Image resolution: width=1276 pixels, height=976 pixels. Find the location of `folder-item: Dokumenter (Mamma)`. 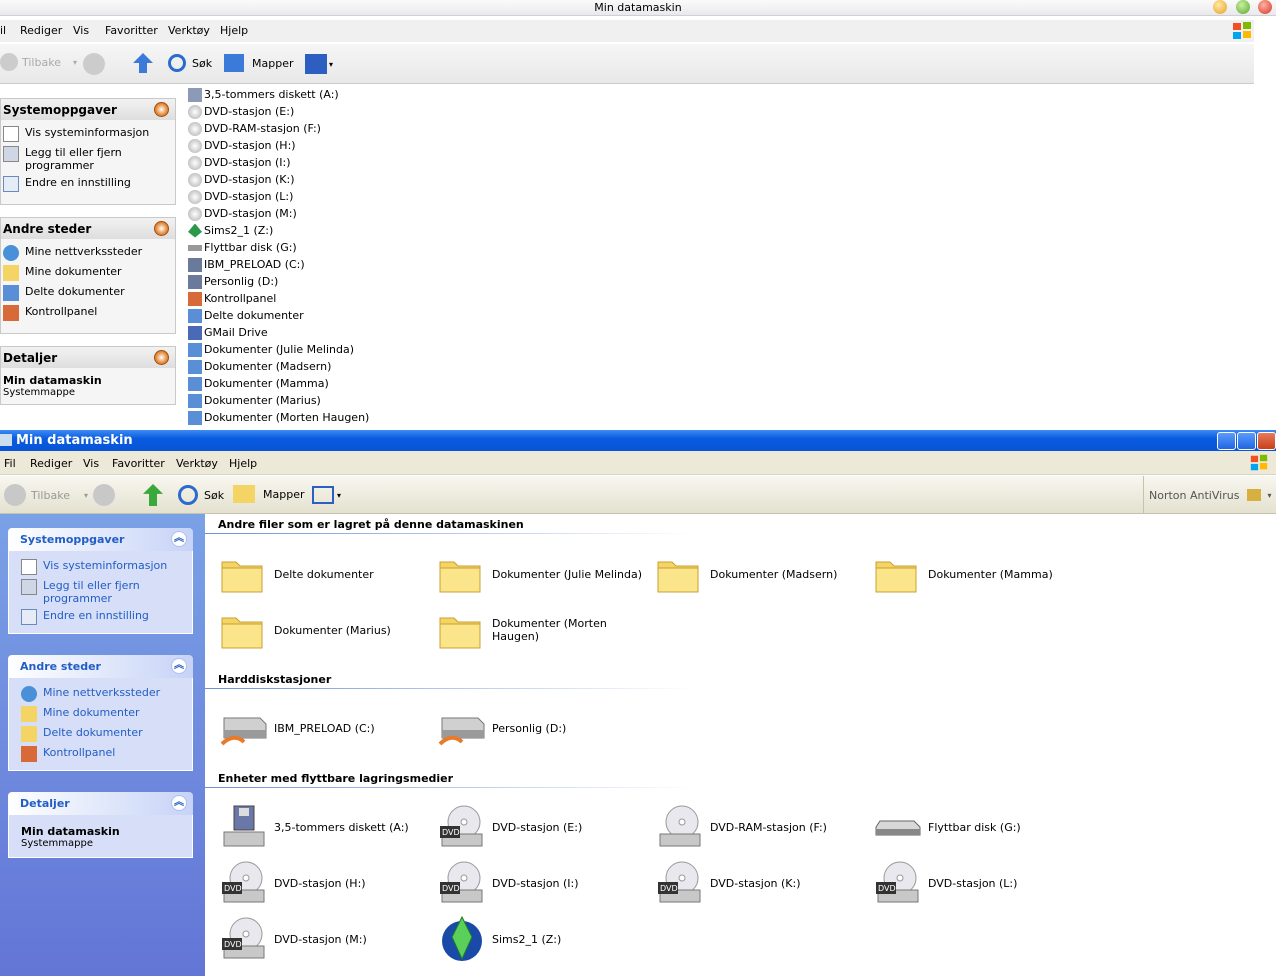

folder-item: Dokumenter (Mamma) is located at coordinates (983, 574).